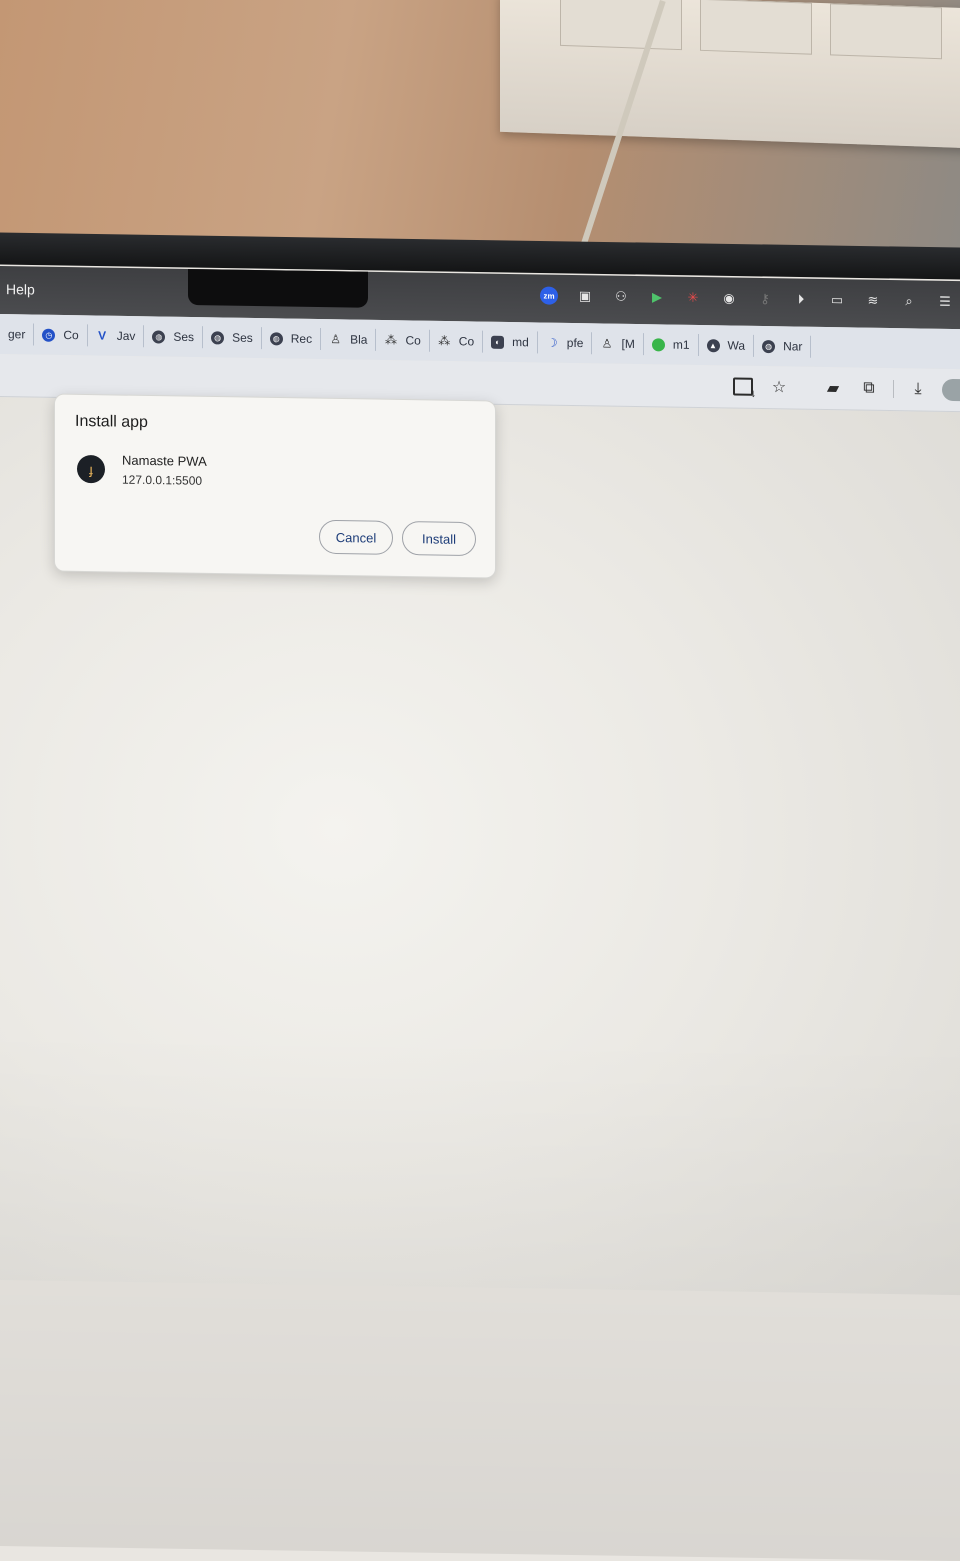 This screenshot has height=1561, width=960. I want to click on github-icon: ◐, so click(498, 342).